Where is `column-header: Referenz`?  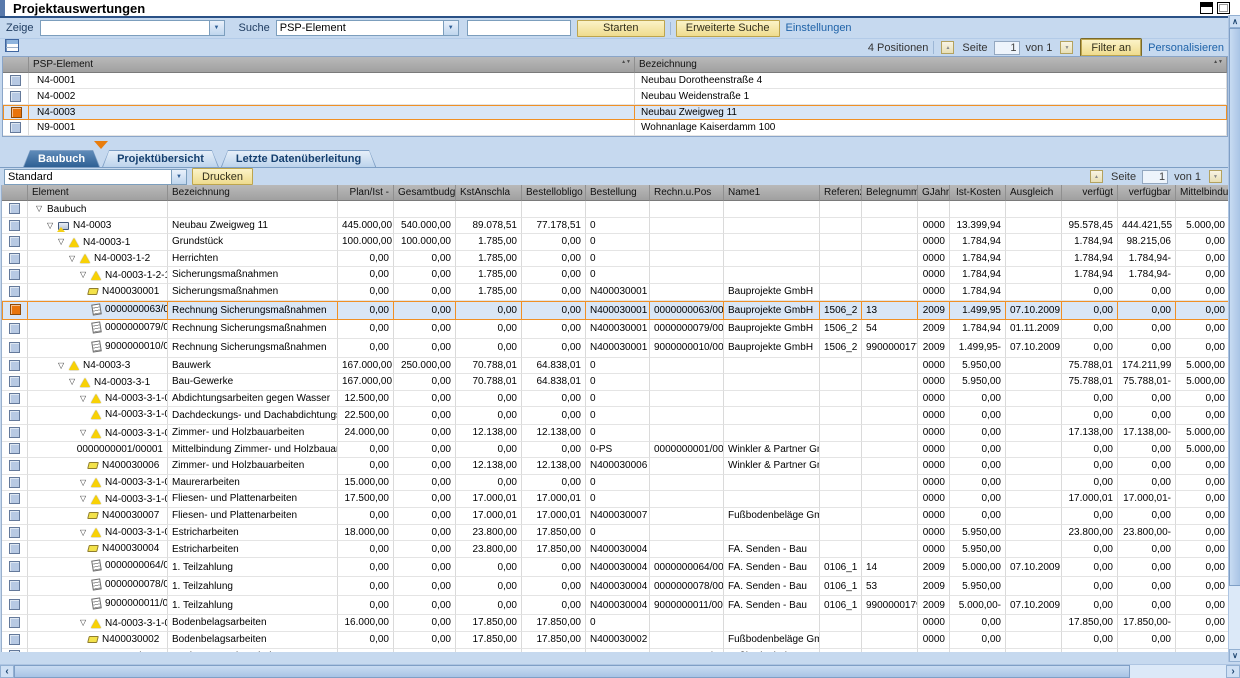
column-header: Referenz is located at coordinates (841, 193).